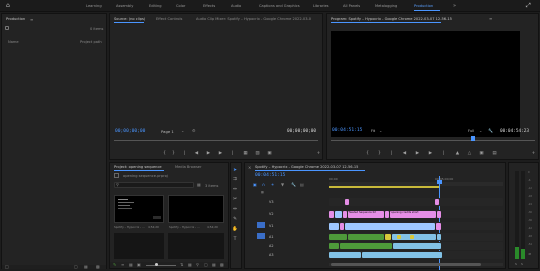  Describe the element at coordinates (98, 266) in the screenshot. I see `trash-icon: ▩` at that location.